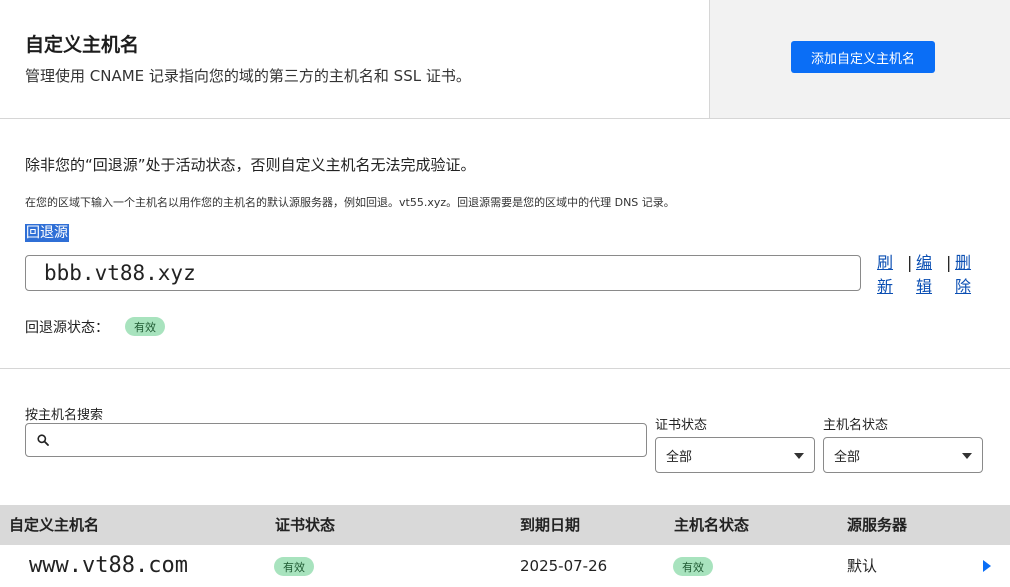 The width and height of the screenshot is (1010, 587). I want to click on host-status-select: 全部, so click(903, 455).